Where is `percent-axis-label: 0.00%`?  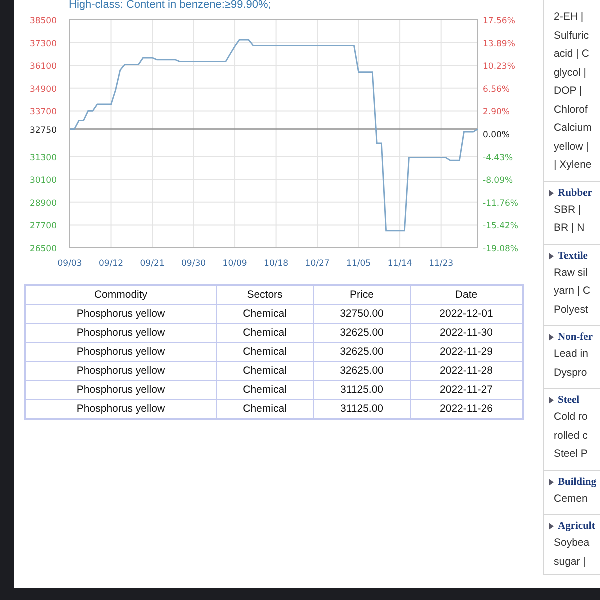 percent-axis-label: 0.00% is located at coordinates (496, 135).